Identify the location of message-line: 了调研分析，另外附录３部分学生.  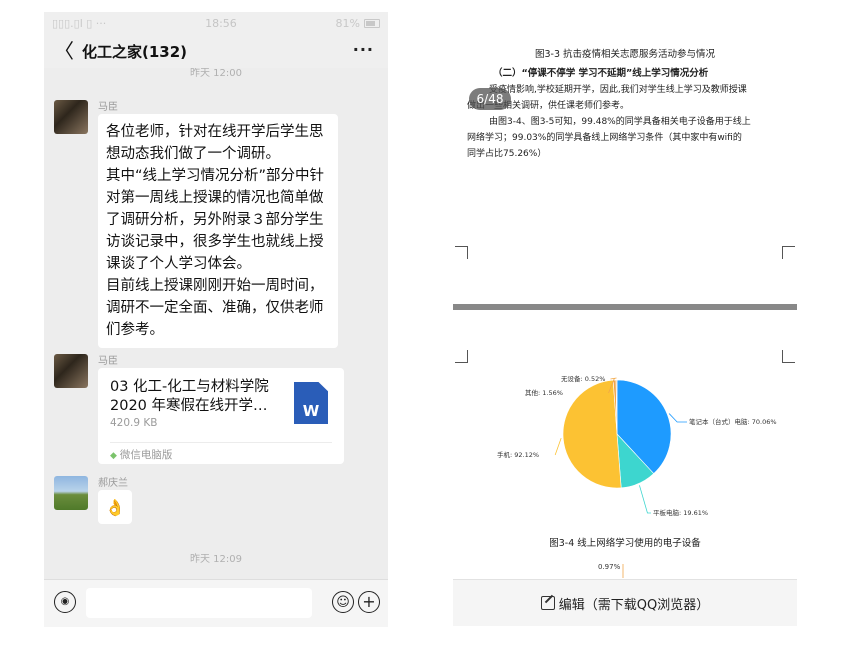
(215, 220).